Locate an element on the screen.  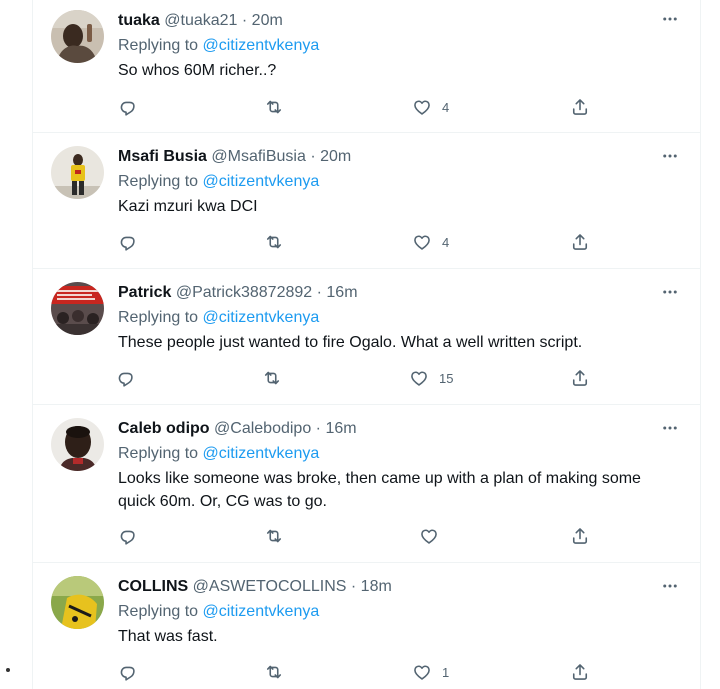
tweet-actions: 1 is located at coordinates (358, 672).